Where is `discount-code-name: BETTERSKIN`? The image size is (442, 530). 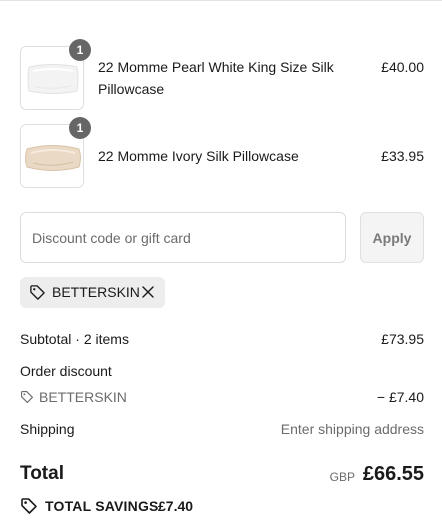 discount-code-name: BETTERSKIN is located at coordinates (83, 397).